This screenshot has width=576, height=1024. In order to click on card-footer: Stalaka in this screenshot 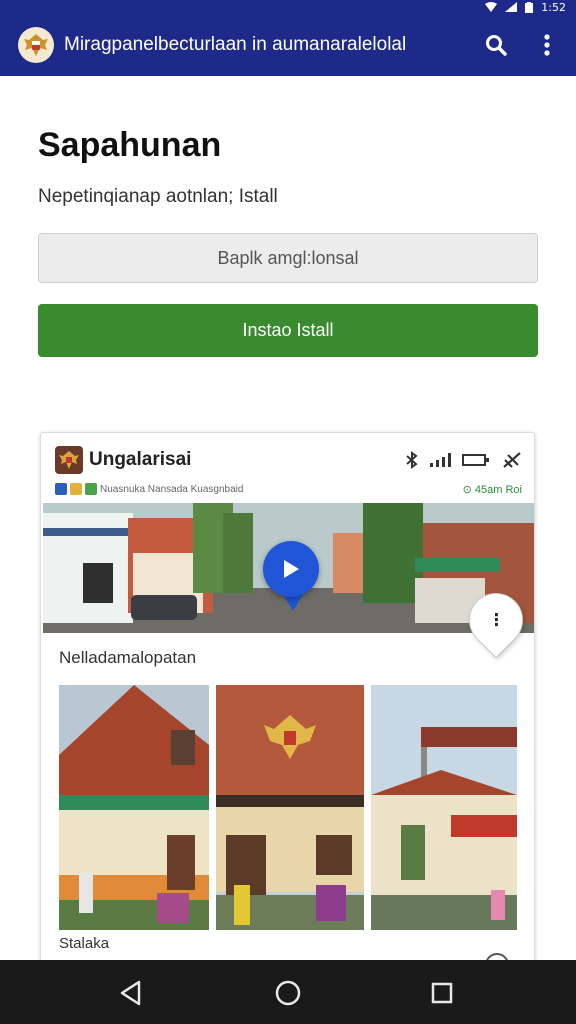, I will do `click(84, 943)`.